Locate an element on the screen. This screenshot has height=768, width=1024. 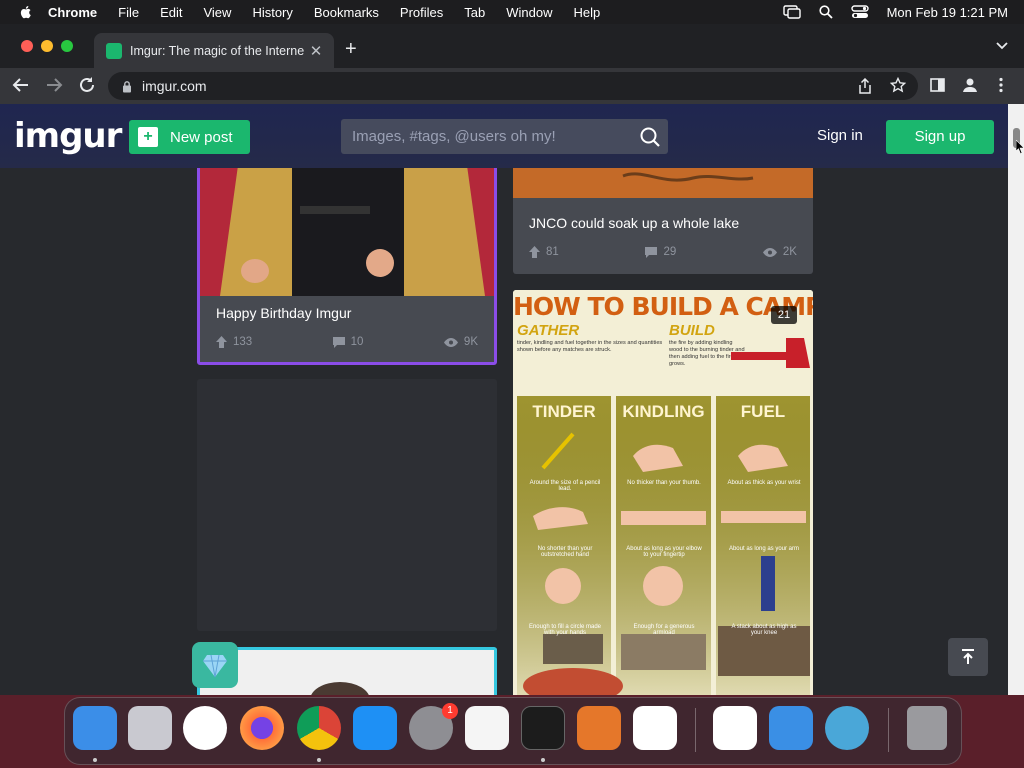
eye-icon is located at coordinates (769, 252).